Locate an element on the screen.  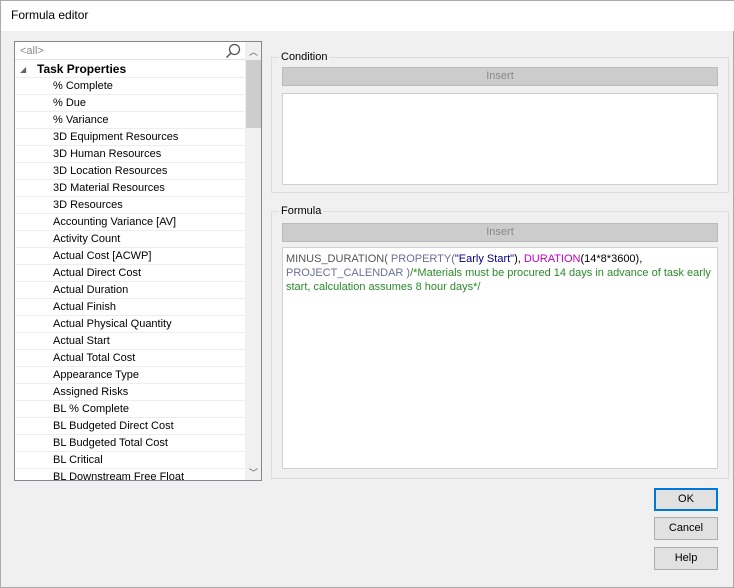
list-item-label: Actual Total Cost is located at coordinates (94, 358).